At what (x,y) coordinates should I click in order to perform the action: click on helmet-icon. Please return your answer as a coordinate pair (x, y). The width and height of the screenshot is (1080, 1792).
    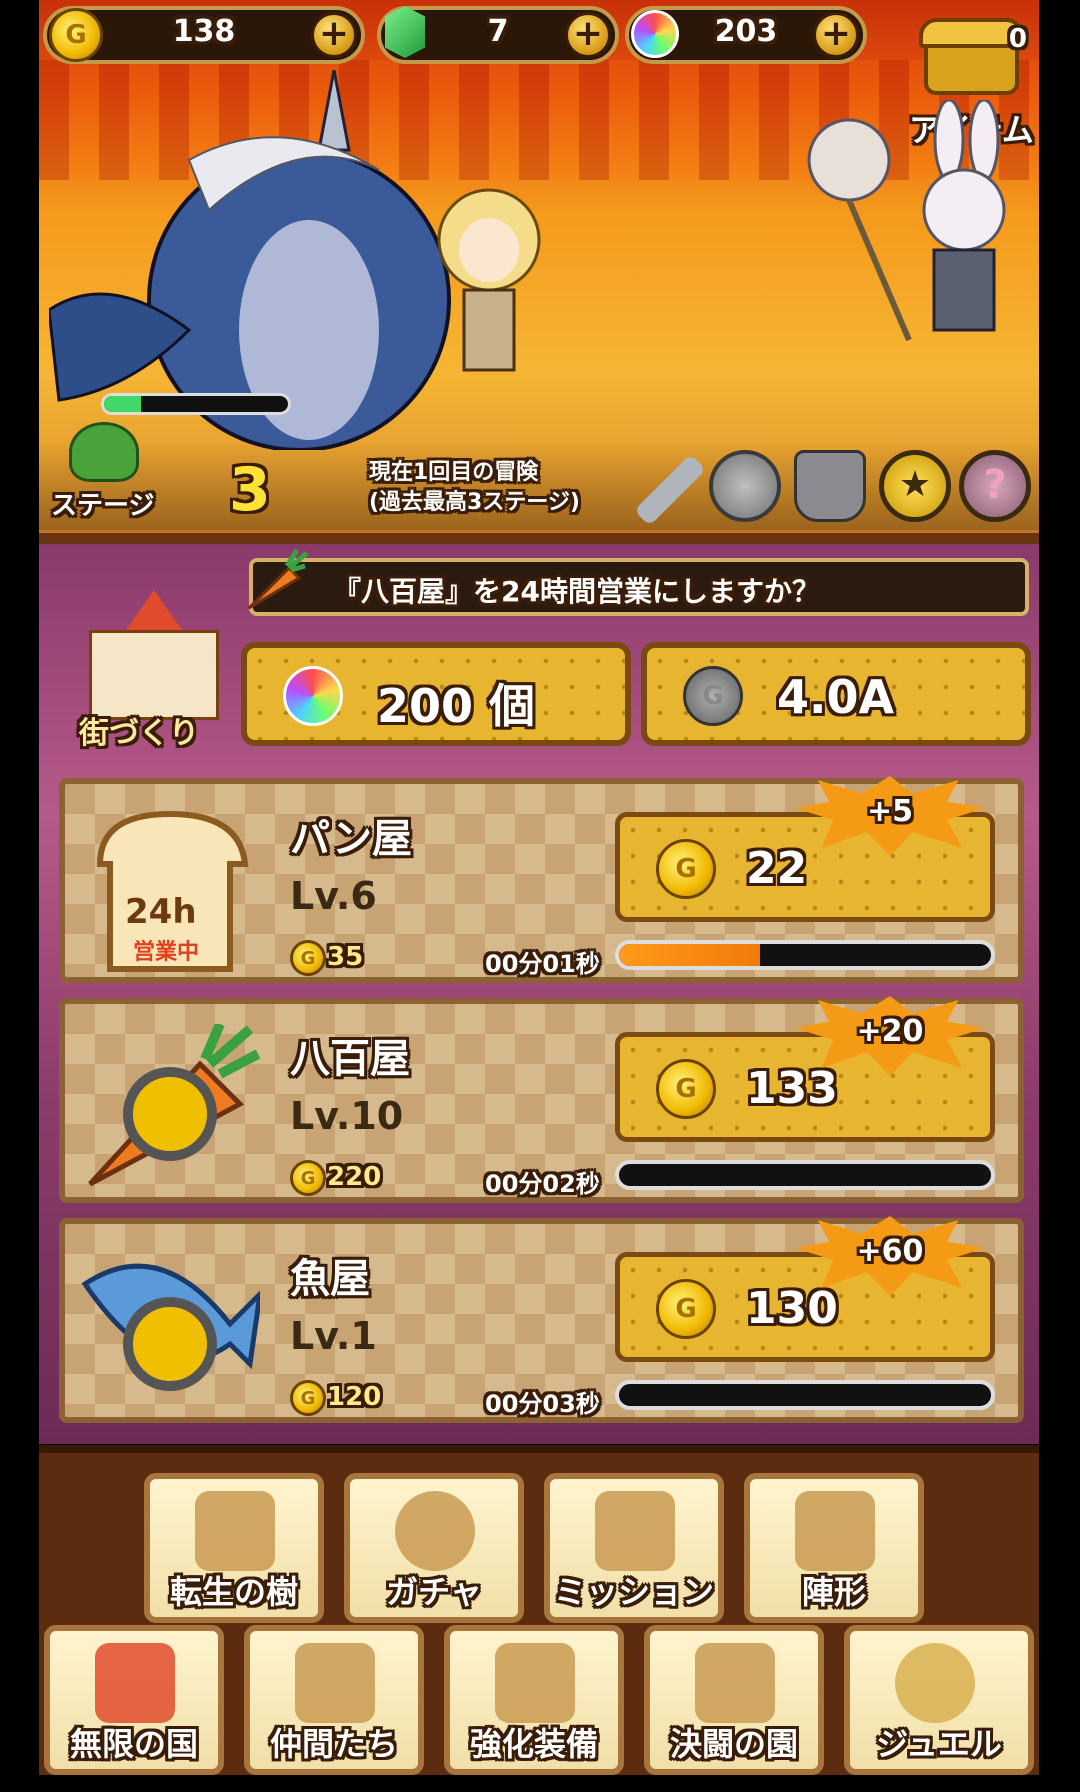
    Looking at the image, I should click on (835, 1531).